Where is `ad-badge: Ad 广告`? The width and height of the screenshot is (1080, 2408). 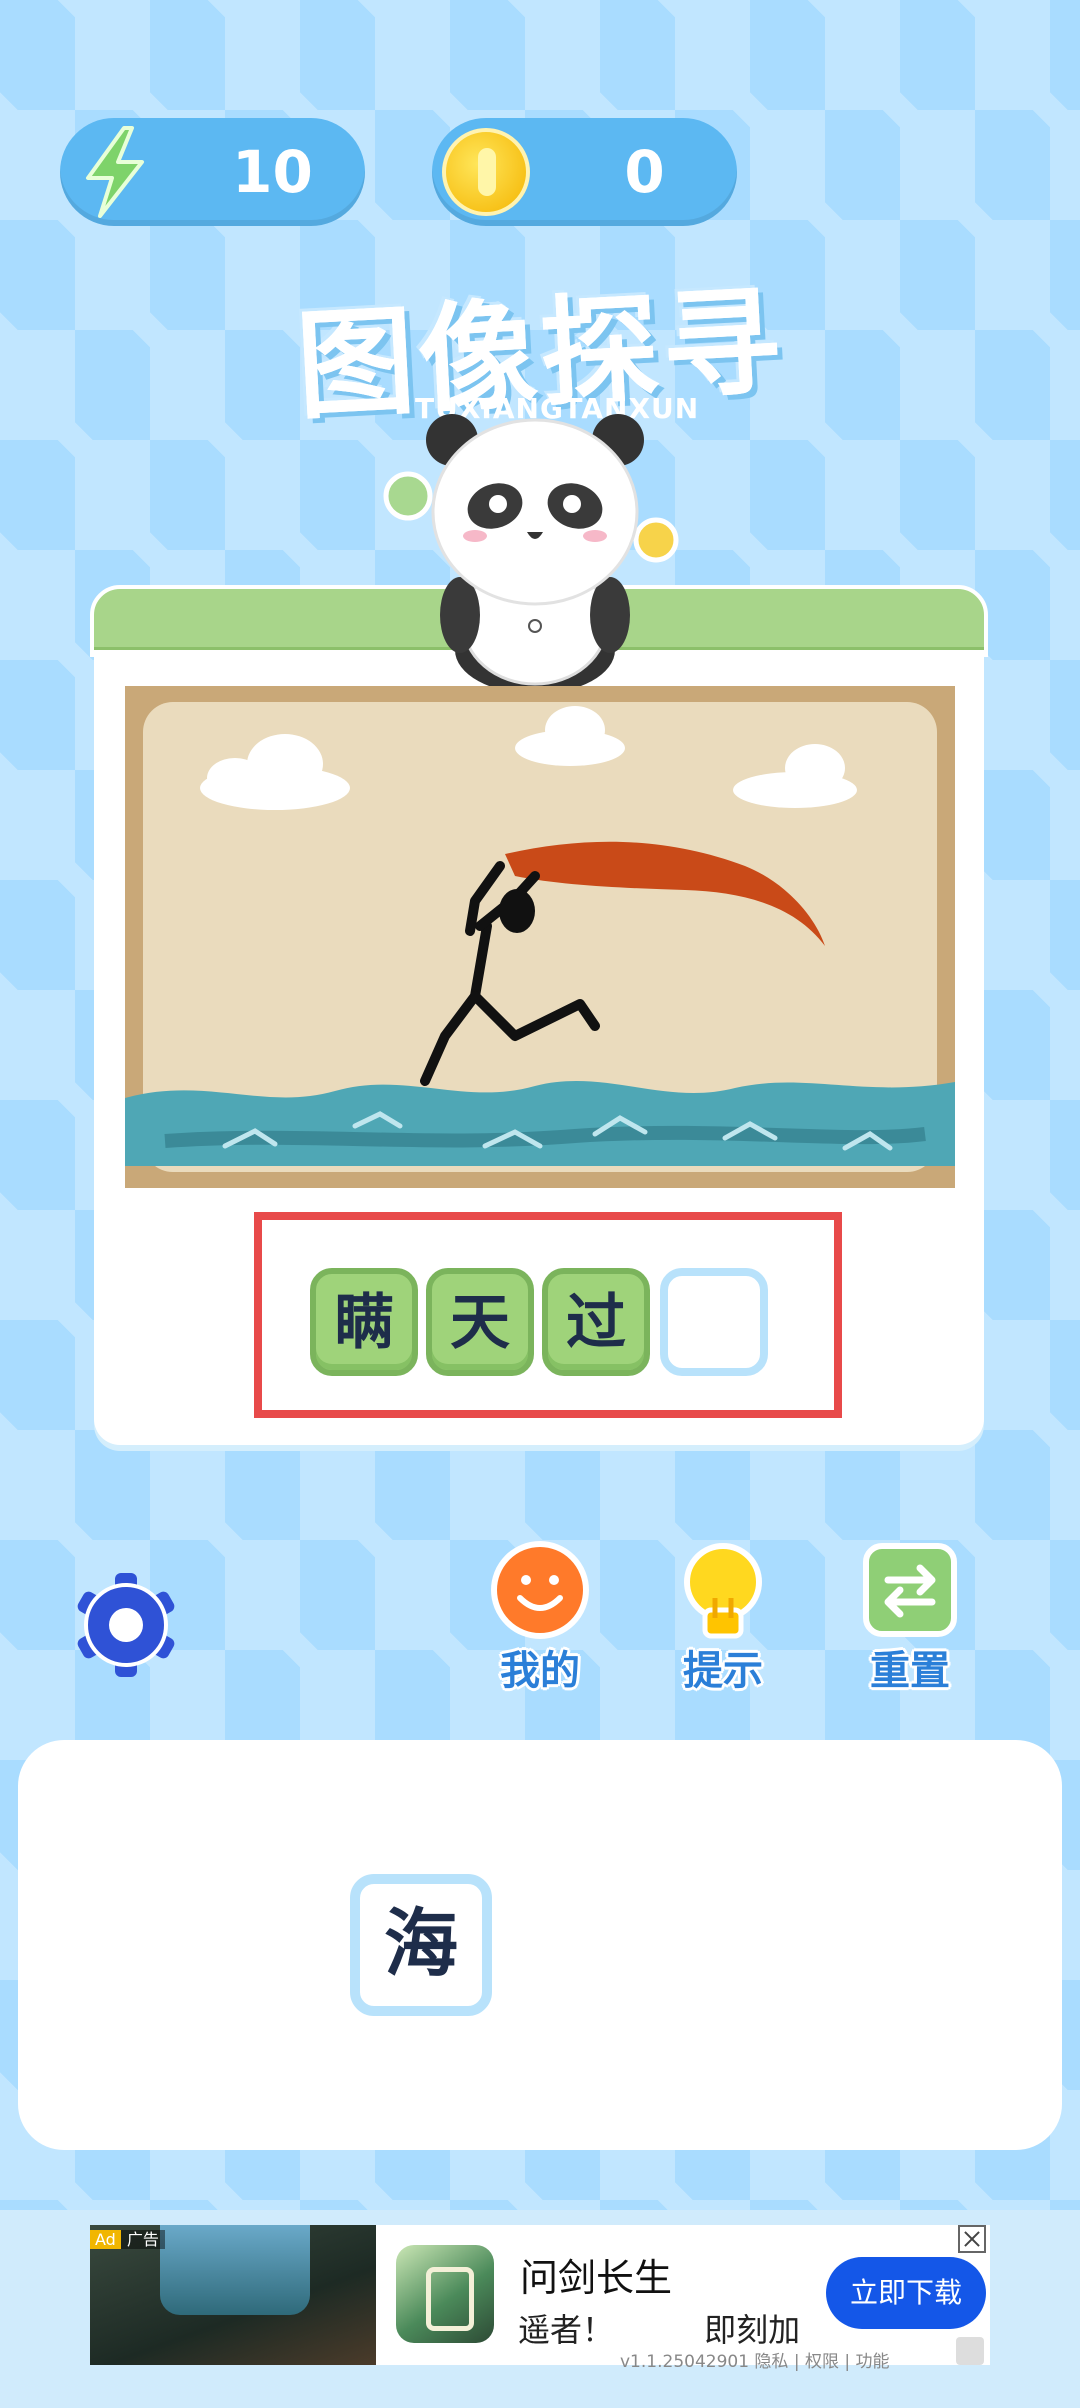
ad-badge: Ad 广告 is located at coordinates (127, 2240).